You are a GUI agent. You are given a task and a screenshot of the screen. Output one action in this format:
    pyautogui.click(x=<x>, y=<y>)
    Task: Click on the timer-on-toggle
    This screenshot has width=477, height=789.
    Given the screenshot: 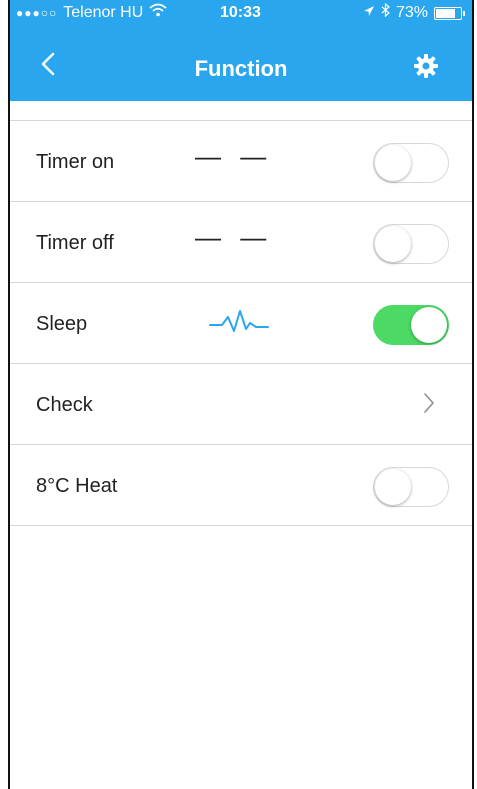 What is the action you would take?
    pyautogui.click(x=411, y=163)
    